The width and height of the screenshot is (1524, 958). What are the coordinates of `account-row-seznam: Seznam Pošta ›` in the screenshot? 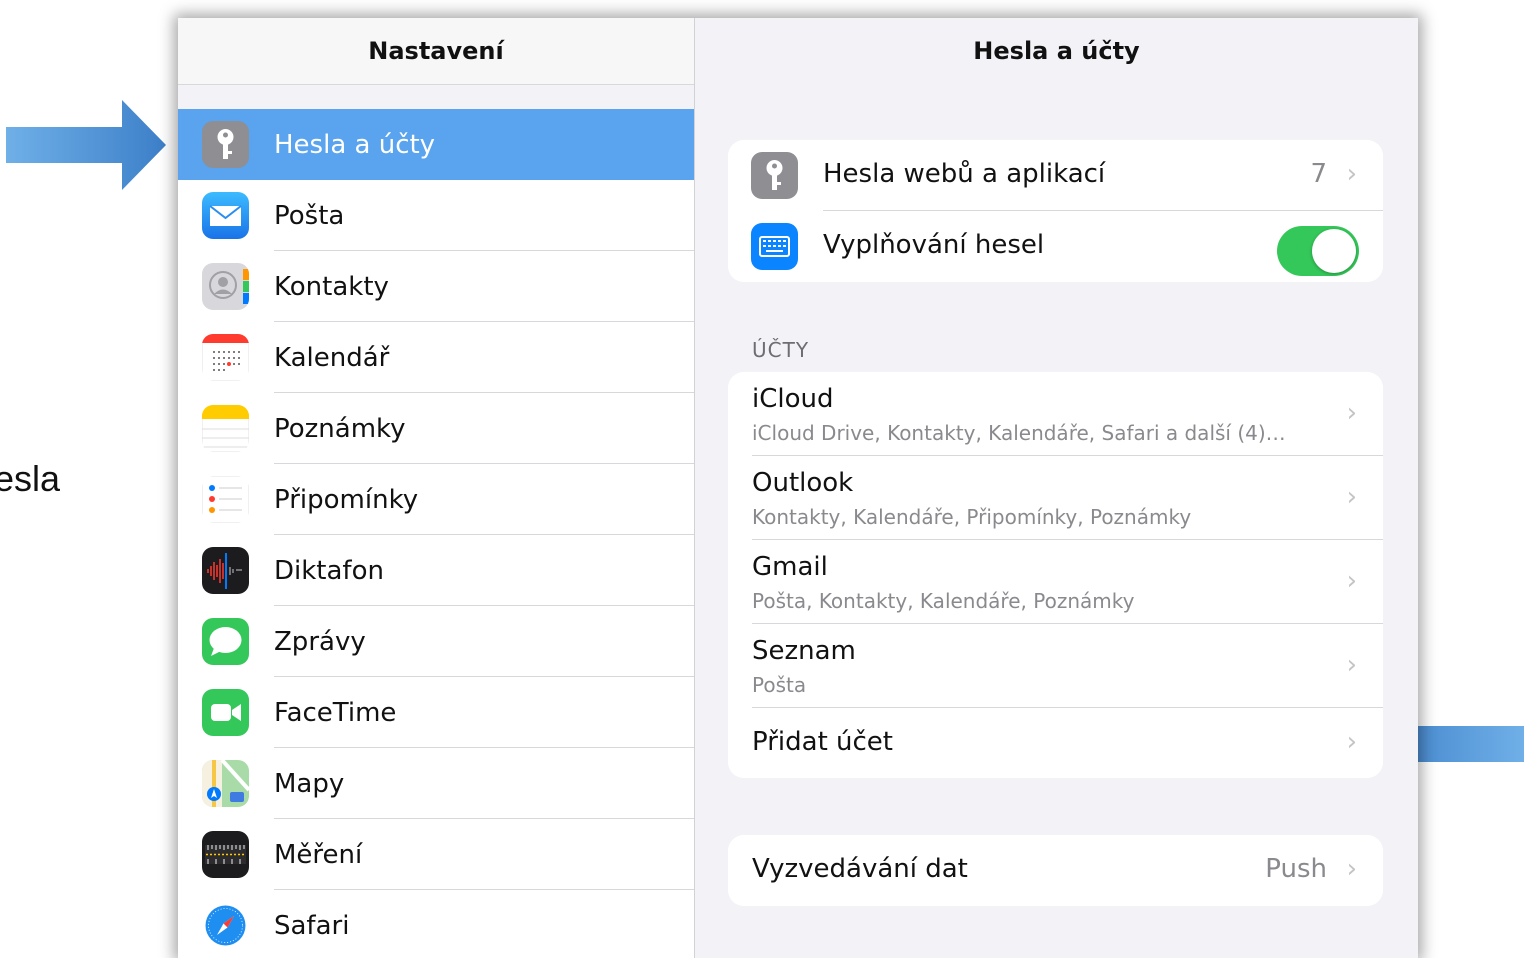 It's located at (1055, 666).